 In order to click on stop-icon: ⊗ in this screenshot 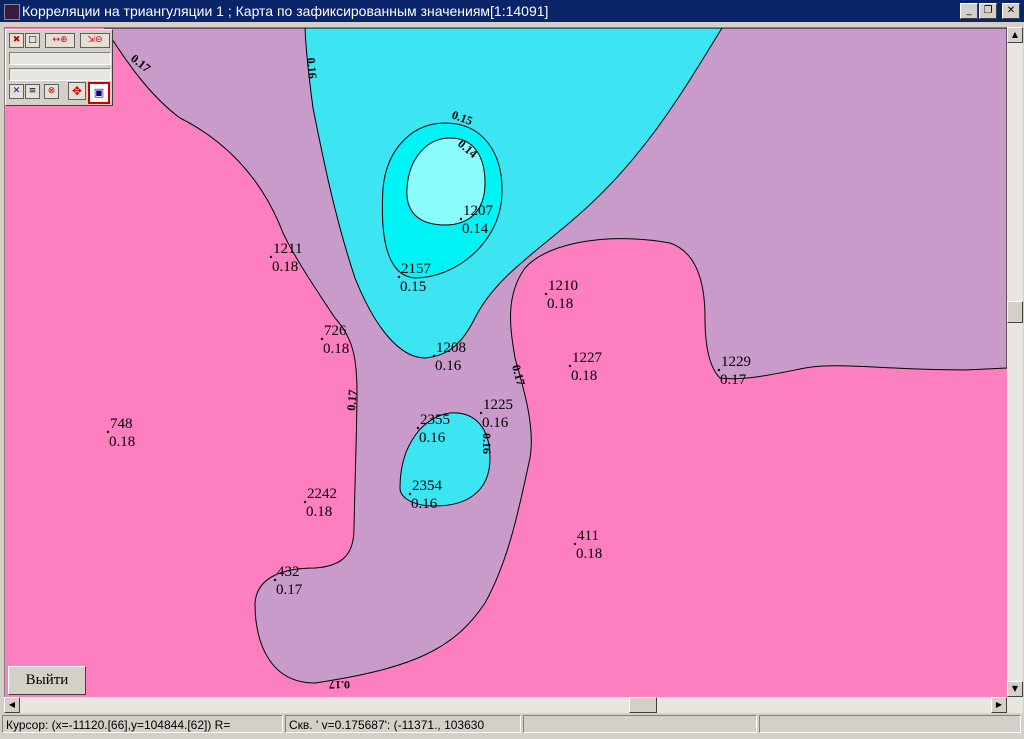, I will do `click(51, 91)`.